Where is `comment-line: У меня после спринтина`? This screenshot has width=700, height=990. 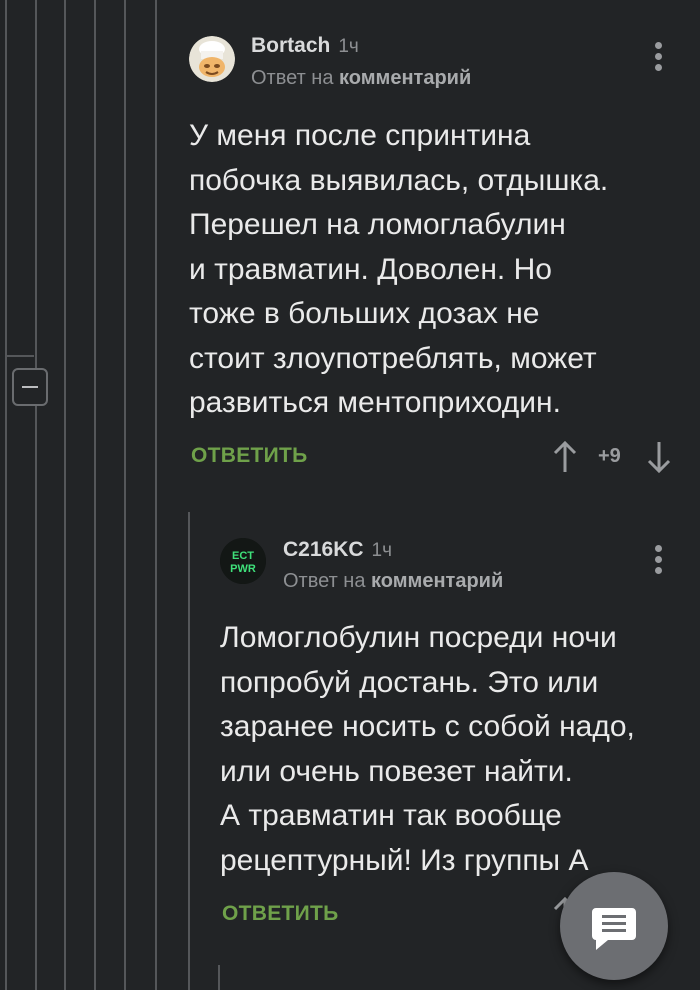 comment-line: У меня после спринтина is located at coordinates (360, 135).